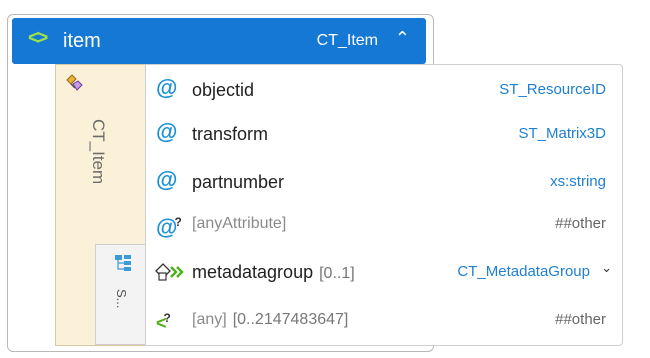 This screenshot has width=650, height=358. What do you see at coordinates (169, 272) in the screenshot?
I see `element-reference-icon` at bounding box center [169, 272].